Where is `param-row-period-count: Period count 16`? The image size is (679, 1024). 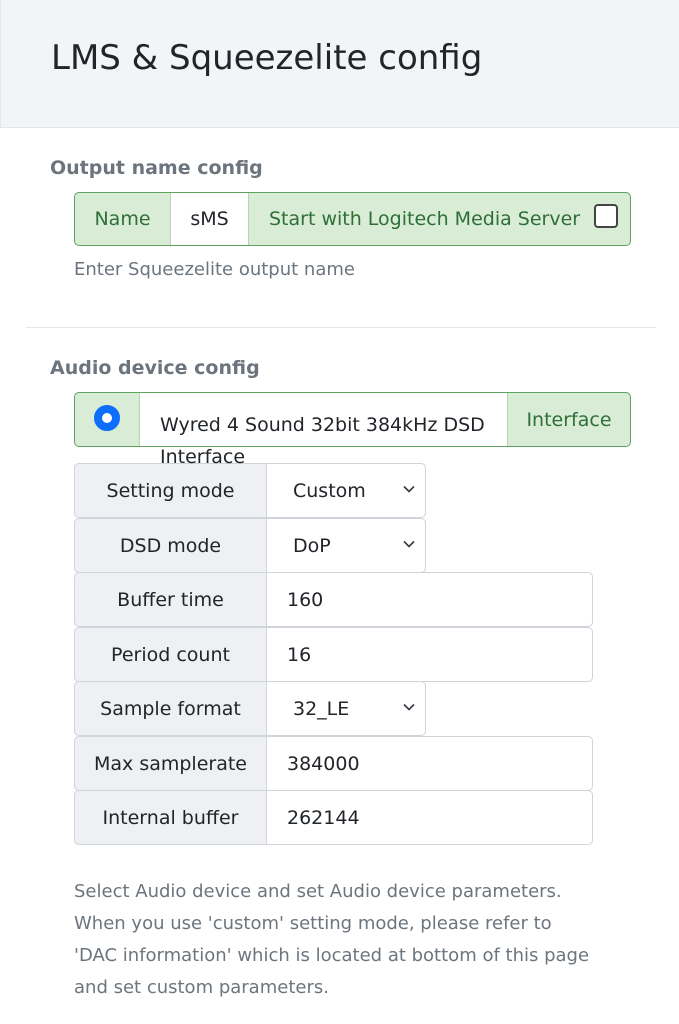 param-row-period-count: Period count 16 is located at coordinates (333, 654).